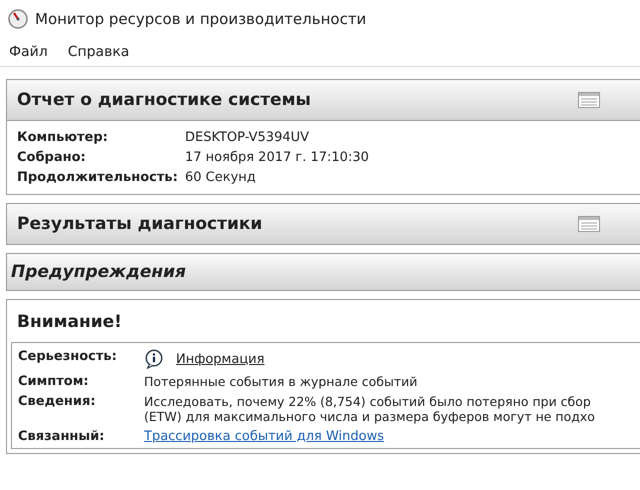  What do you see at coordinates (154, 359) in the screenshot?
I see `info-icon` at bounding box center [154, 359].